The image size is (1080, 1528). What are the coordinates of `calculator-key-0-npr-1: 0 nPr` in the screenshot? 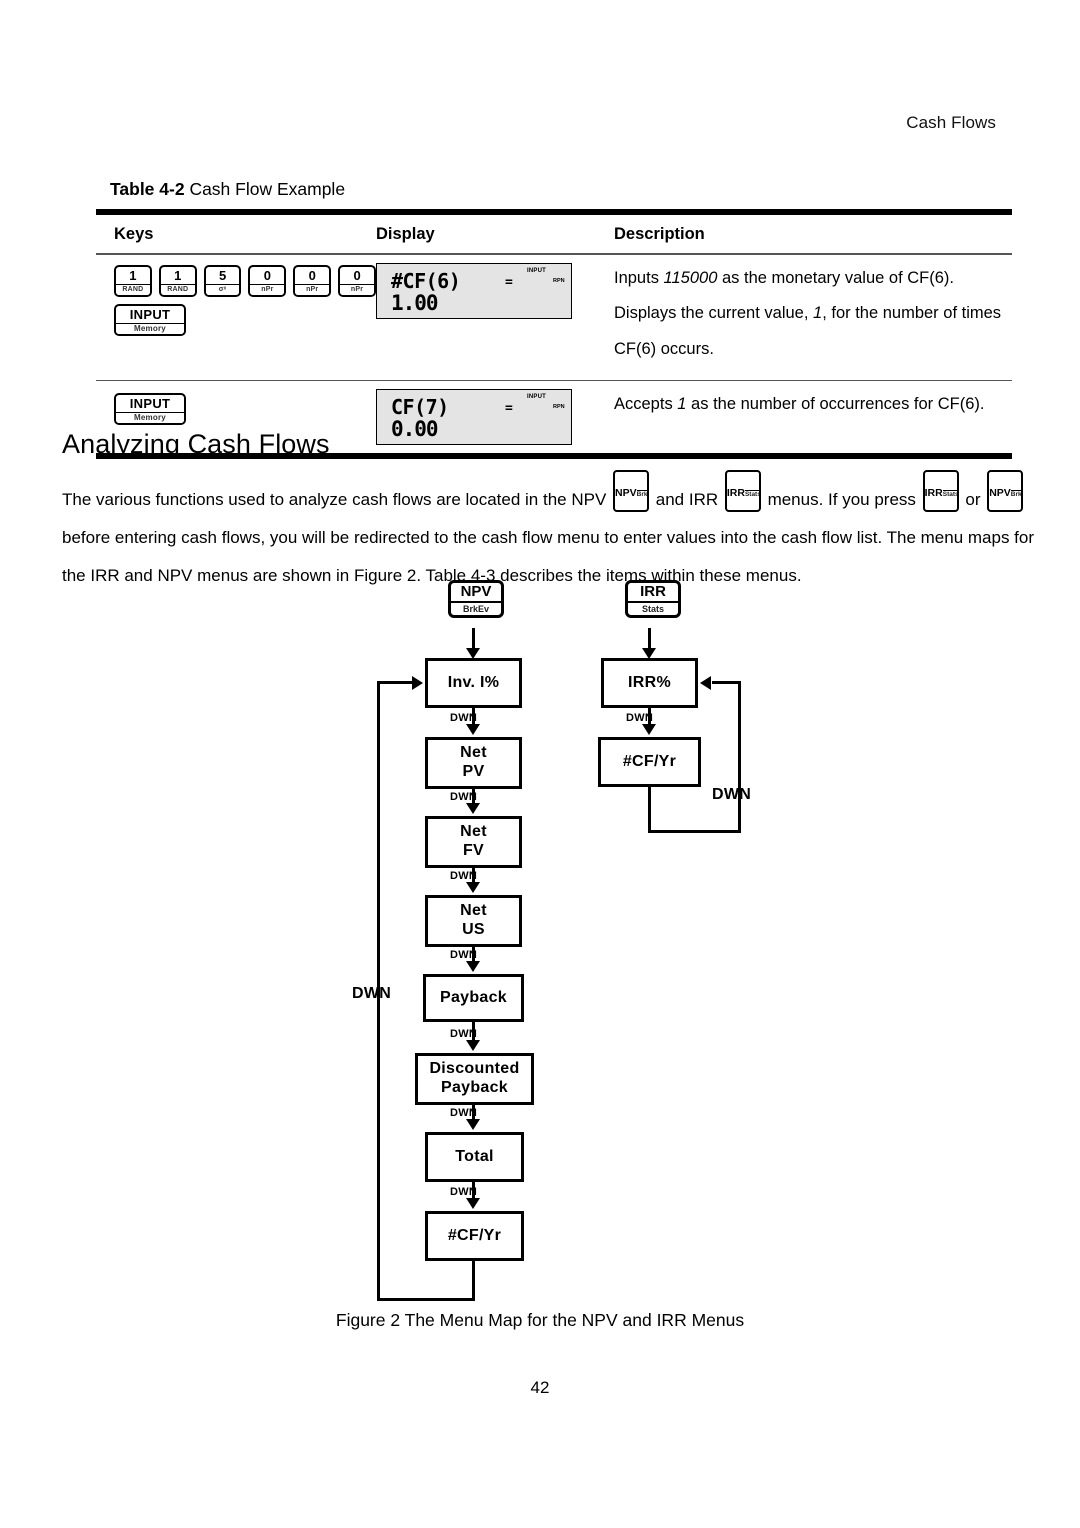 It's located at (267, 280).